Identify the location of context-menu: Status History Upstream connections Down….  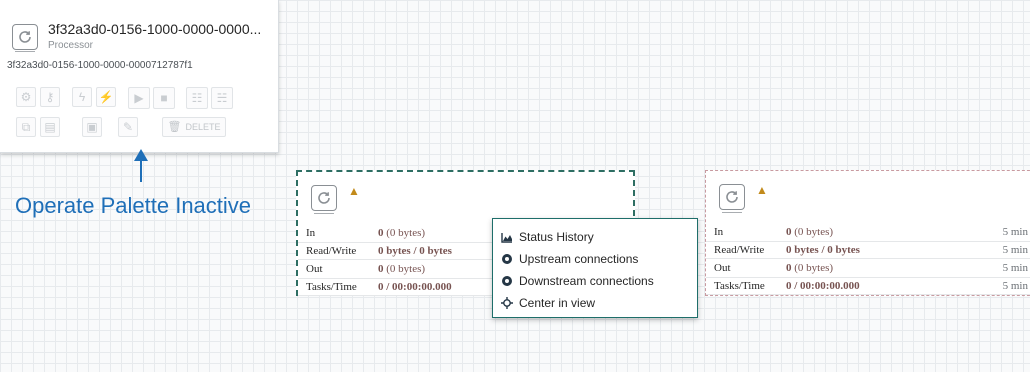
(595, 268).